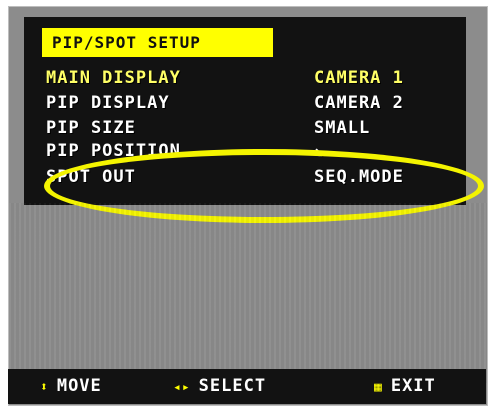 The width and height of the screenshot is (494, 411). What do you see at coordinates (91, 177) in the screenshot?
I see `row-label: SPOT OUT` at bounding box center [91, 177].